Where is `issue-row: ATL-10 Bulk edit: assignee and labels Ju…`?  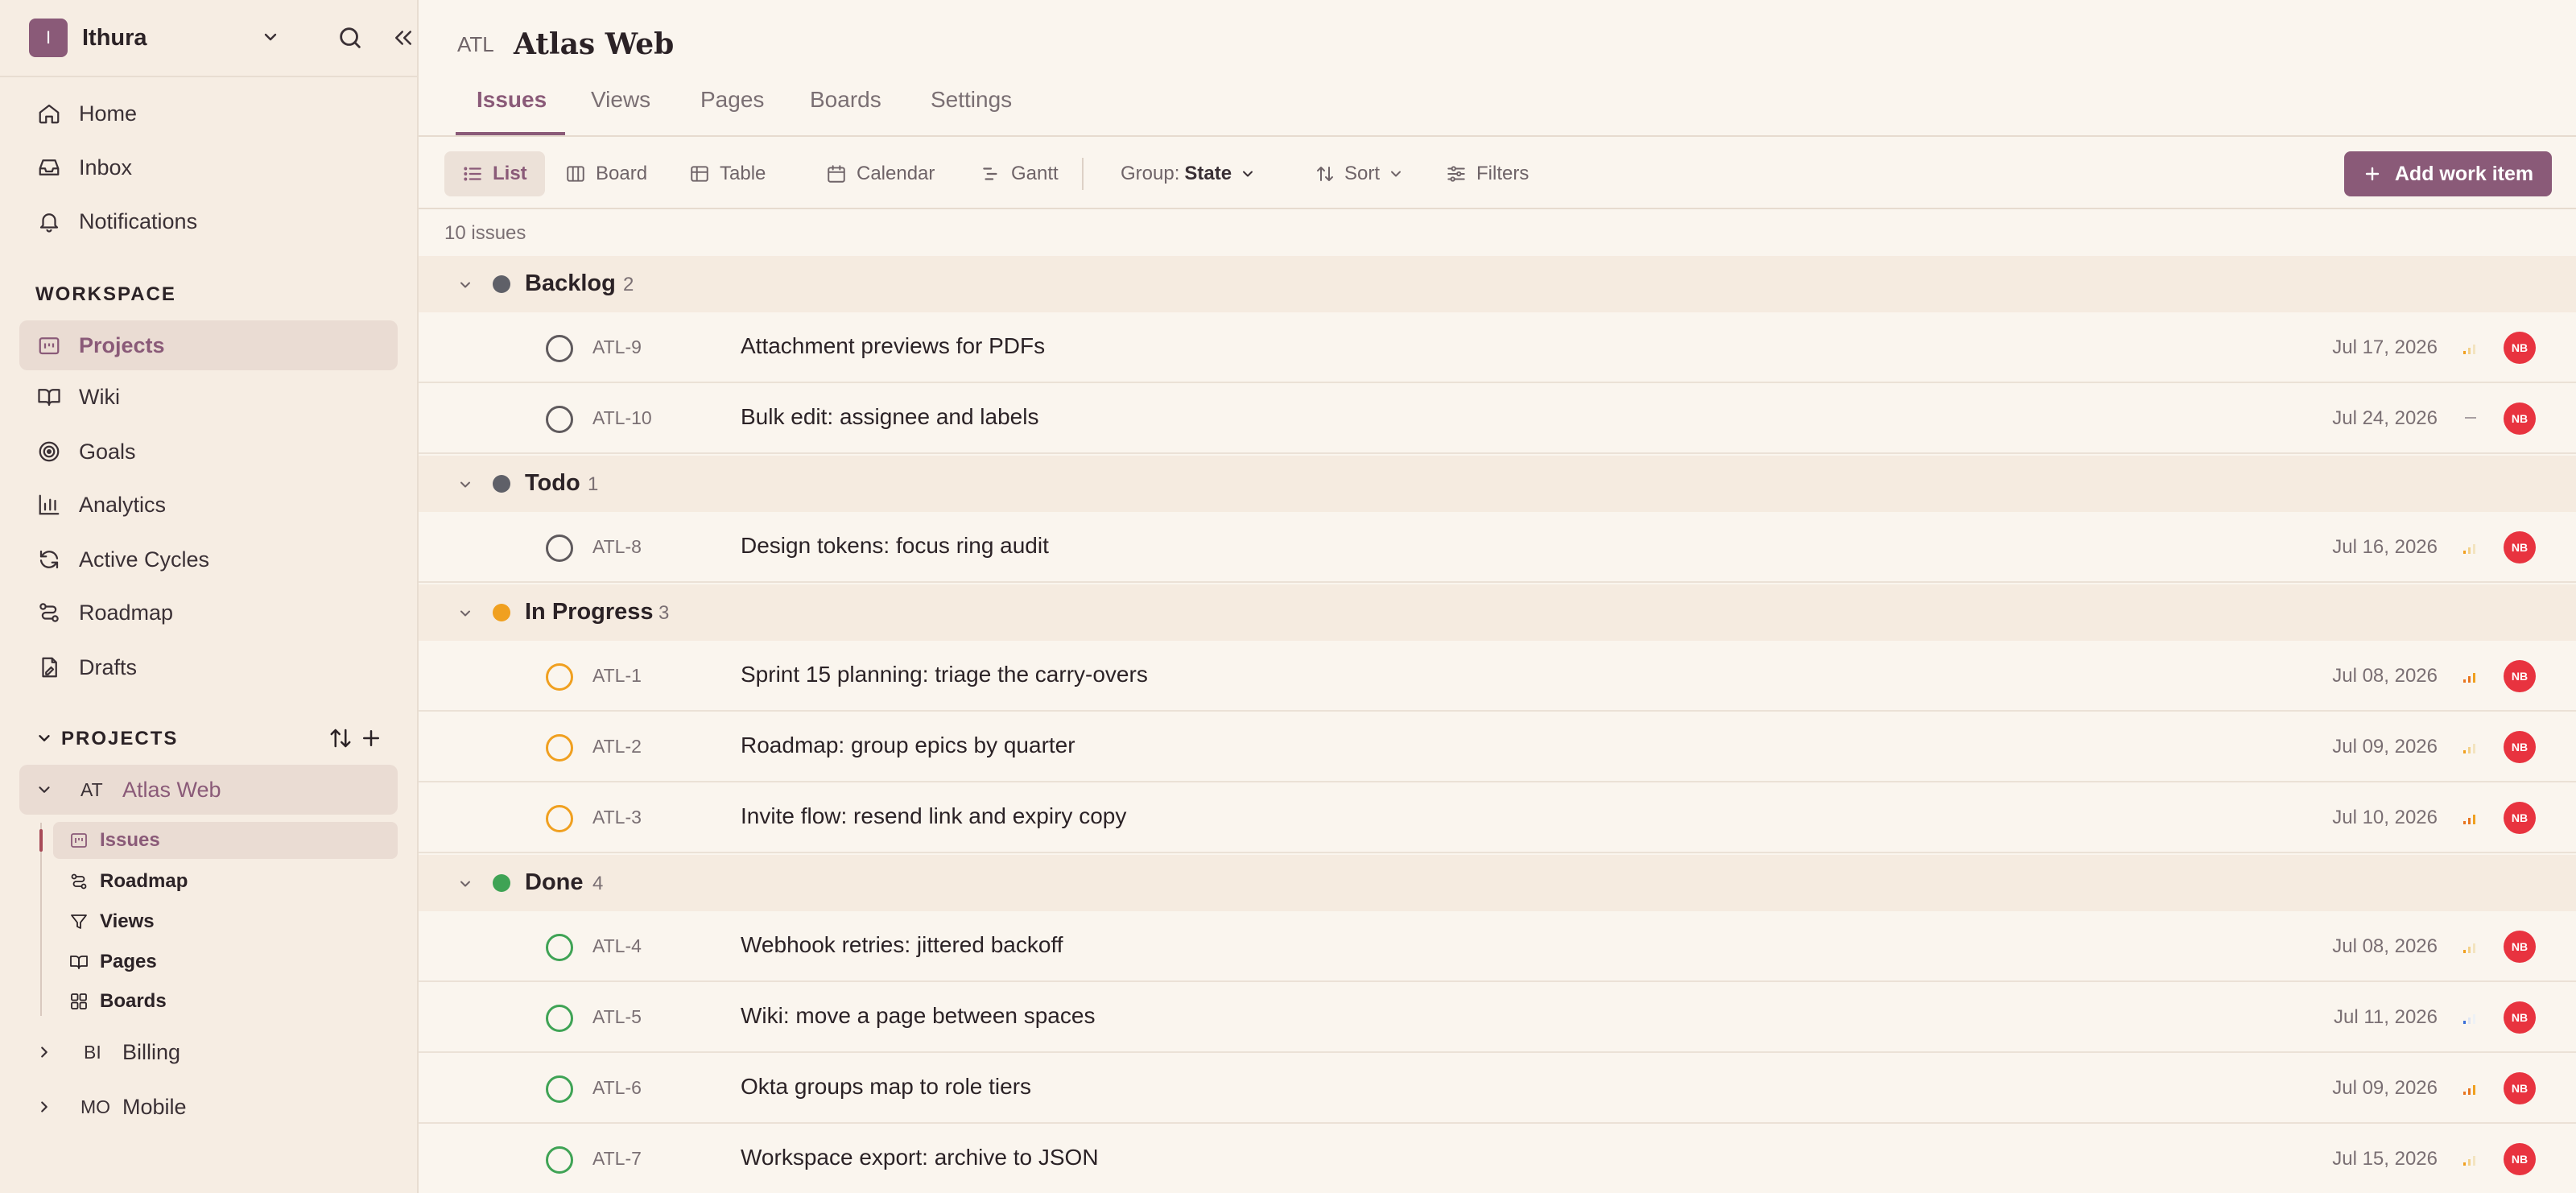
issue-row: ATL-10 Bulk edit: assignee and labels Ju… is located at coordinates (1497, 418).